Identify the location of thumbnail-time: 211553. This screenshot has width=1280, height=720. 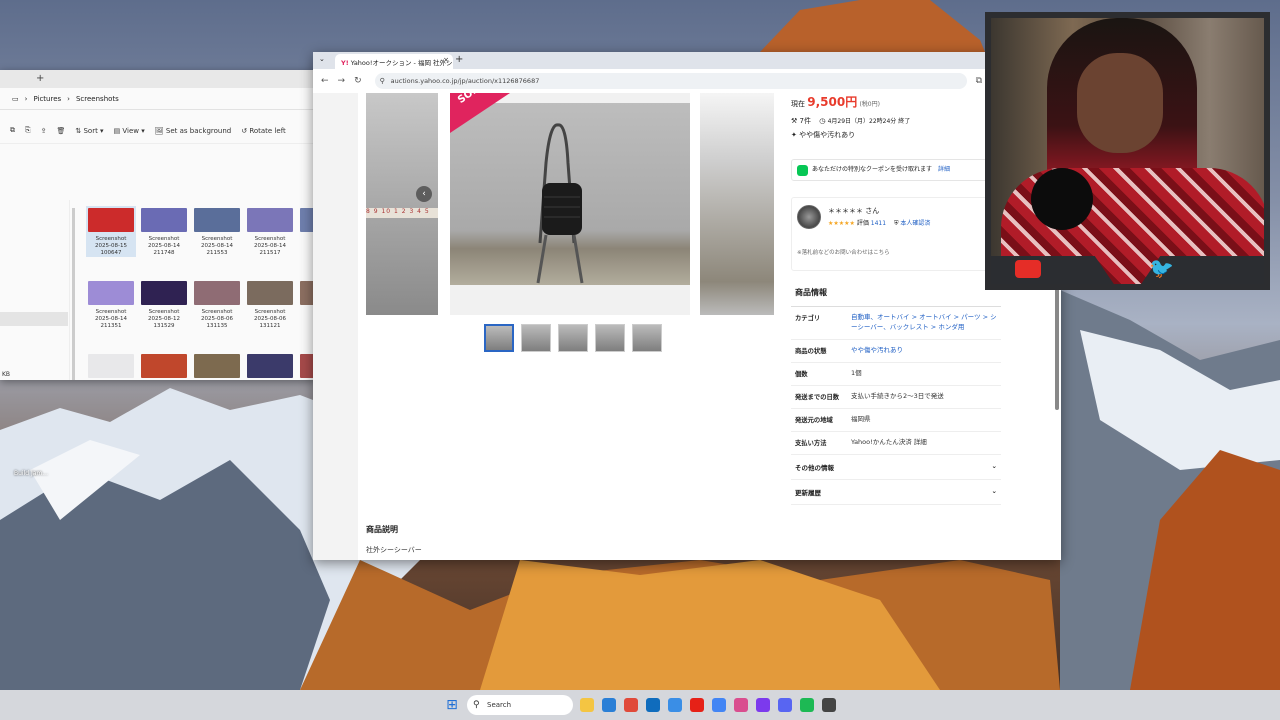
(217, 252).